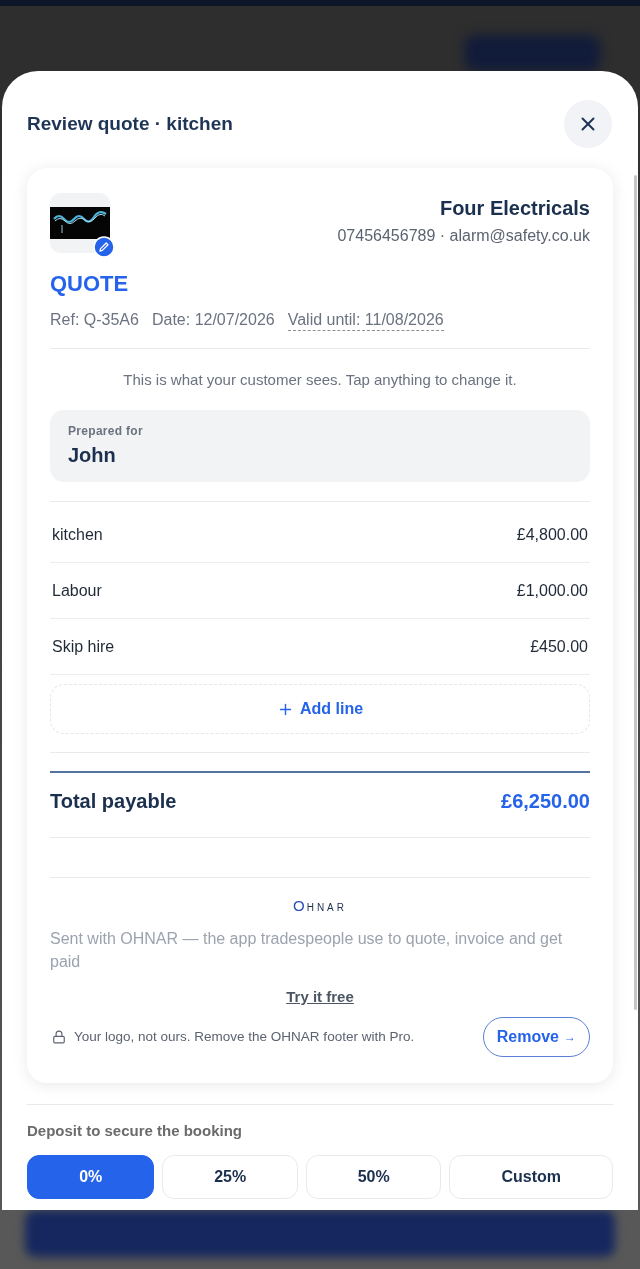 The image size is (640, 1269). I want to click on total-label: Total payable, so click(113, 801).